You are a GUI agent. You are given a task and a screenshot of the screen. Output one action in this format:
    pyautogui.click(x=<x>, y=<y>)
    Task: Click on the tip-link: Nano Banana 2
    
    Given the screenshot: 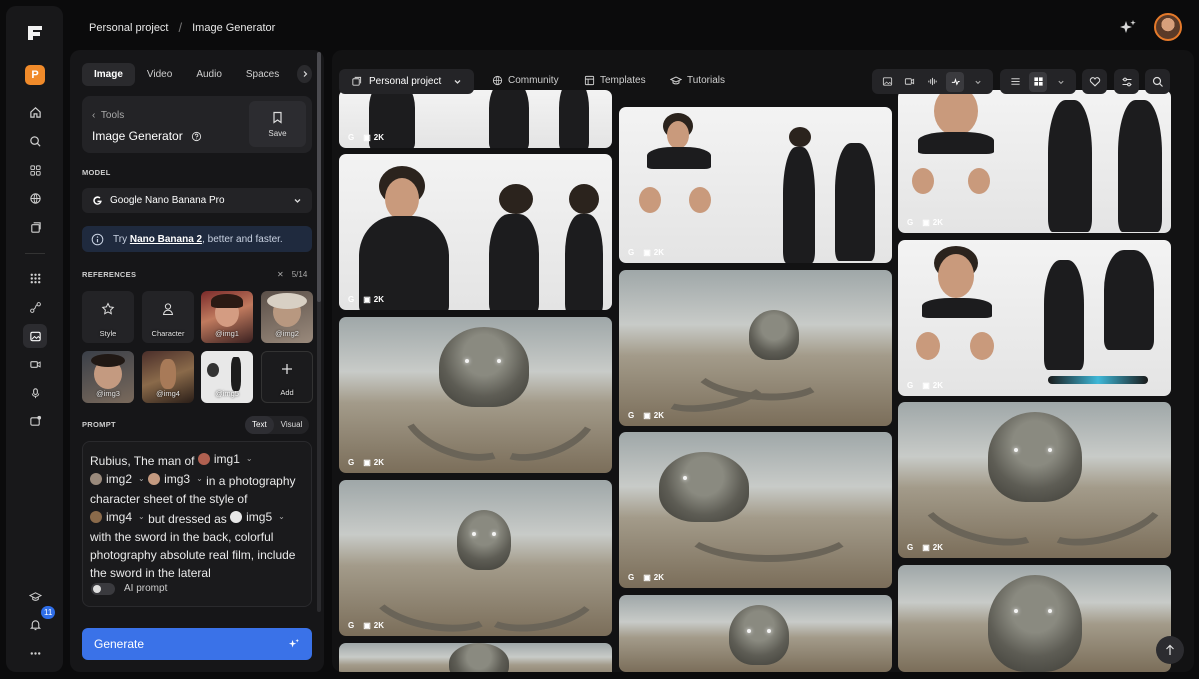 What is the action you would take?
    pyautogui.click(x=166, y=239)
    